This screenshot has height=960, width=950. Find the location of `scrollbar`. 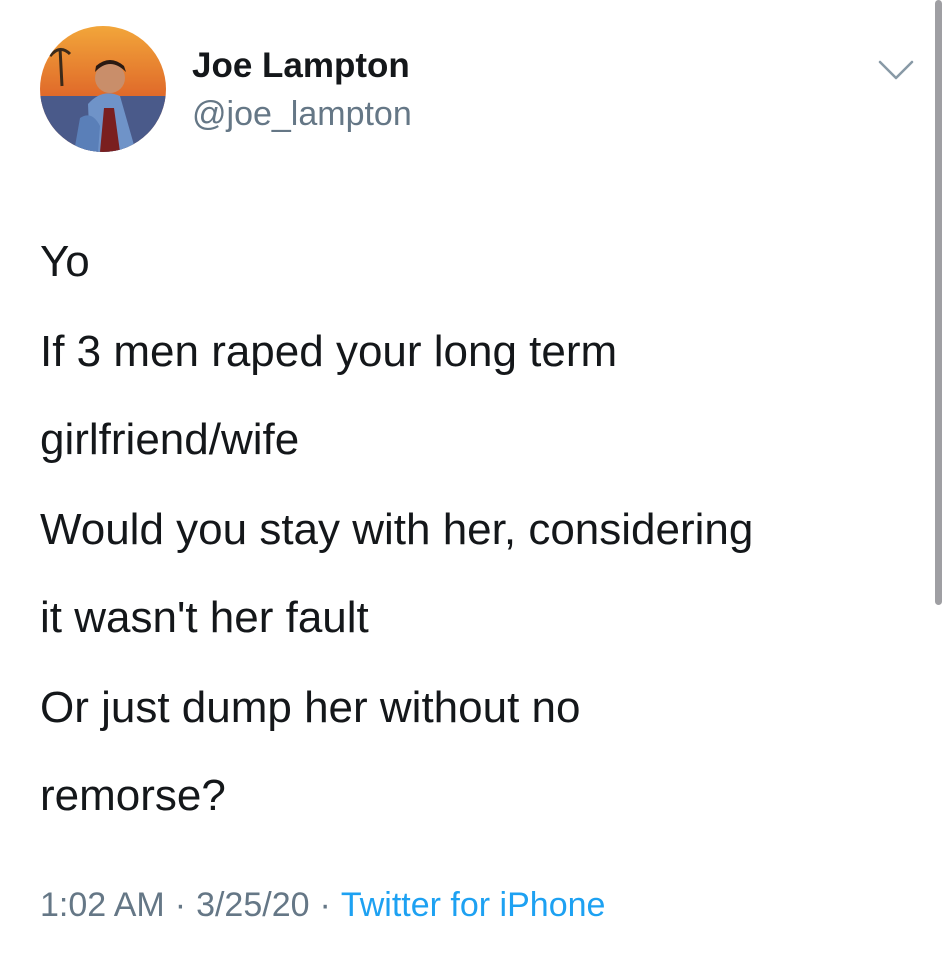

scrollbar is located at coordinates (938, 302).